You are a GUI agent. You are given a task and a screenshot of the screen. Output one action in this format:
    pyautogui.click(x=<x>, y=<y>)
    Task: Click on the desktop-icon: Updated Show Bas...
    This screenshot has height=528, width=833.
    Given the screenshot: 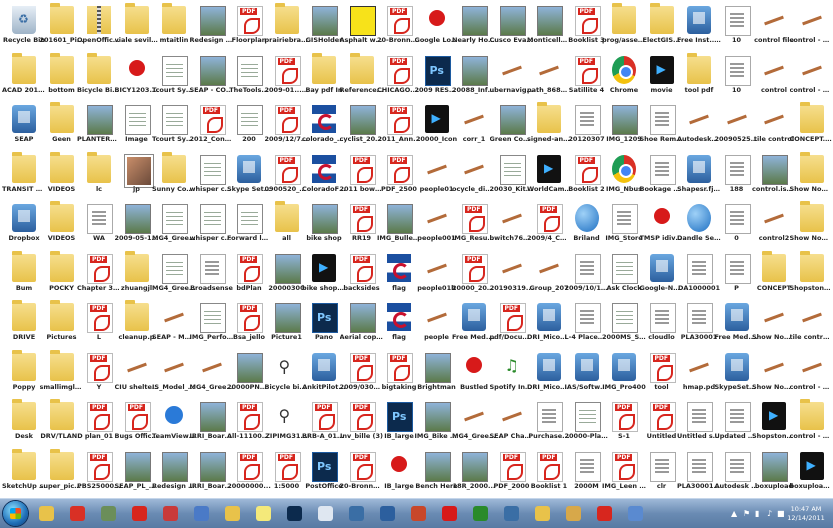 What is the action you would take?
    pyautogui.click(x=737, y=424)
    